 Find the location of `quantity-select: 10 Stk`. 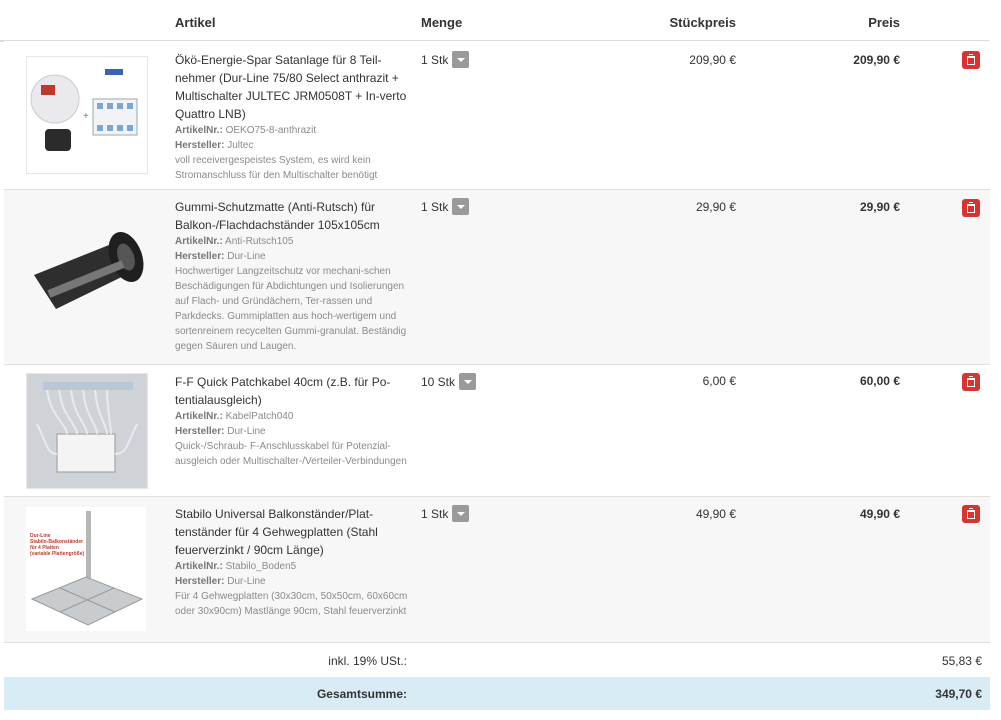

quantity-select: 10 Stk is located at coordinates (449, 381).